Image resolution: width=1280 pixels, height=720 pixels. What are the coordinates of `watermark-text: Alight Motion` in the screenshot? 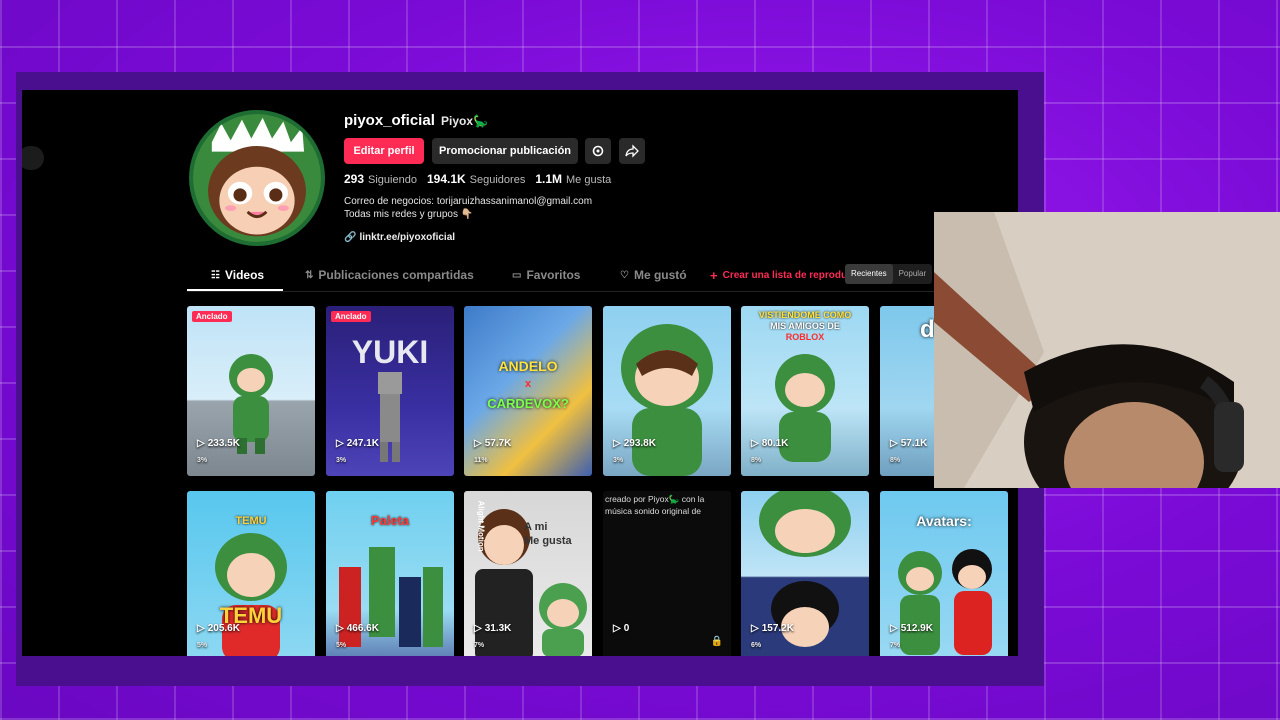 It's located at (481, 526).